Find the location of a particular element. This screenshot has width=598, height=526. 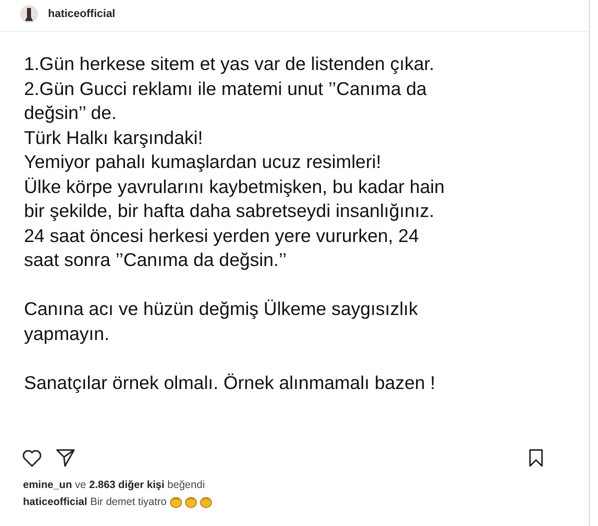

post-text-line: değsin’’ de. is located at coordinates (71, 113).